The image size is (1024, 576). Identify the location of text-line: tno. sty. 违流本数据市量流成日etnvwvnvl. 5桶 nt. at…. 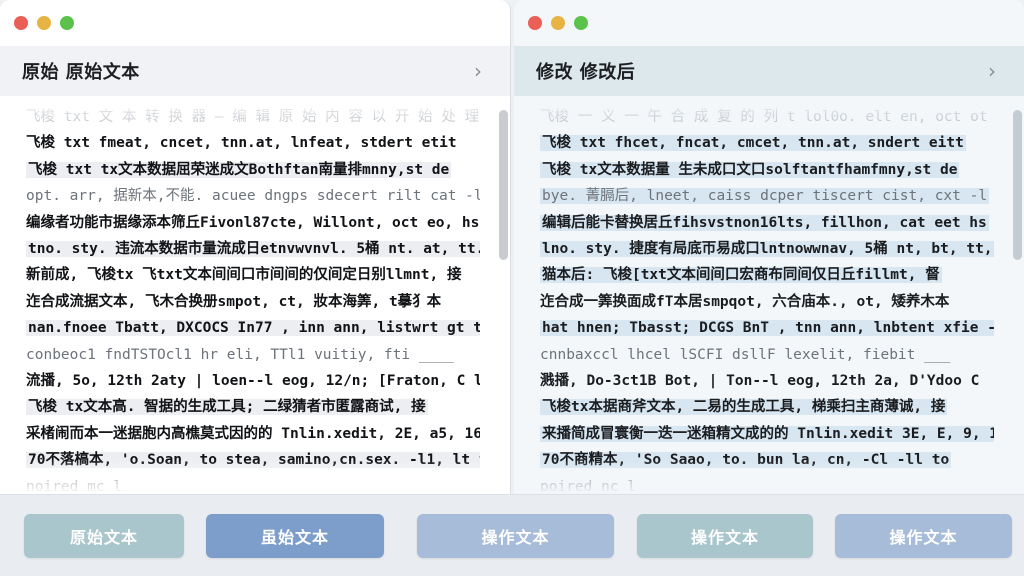
(253, 249).